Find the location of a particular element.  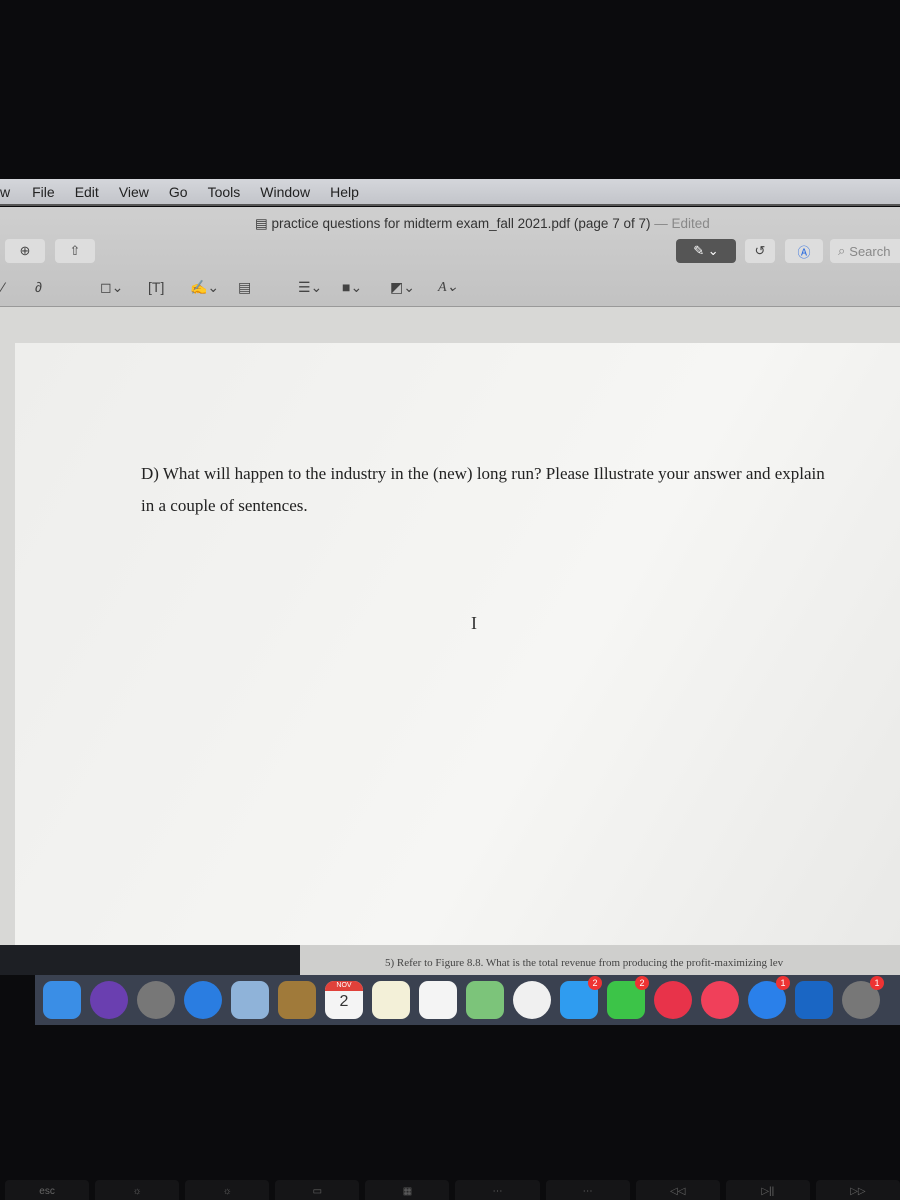

key: esc is located at coordinates (47, 1190).